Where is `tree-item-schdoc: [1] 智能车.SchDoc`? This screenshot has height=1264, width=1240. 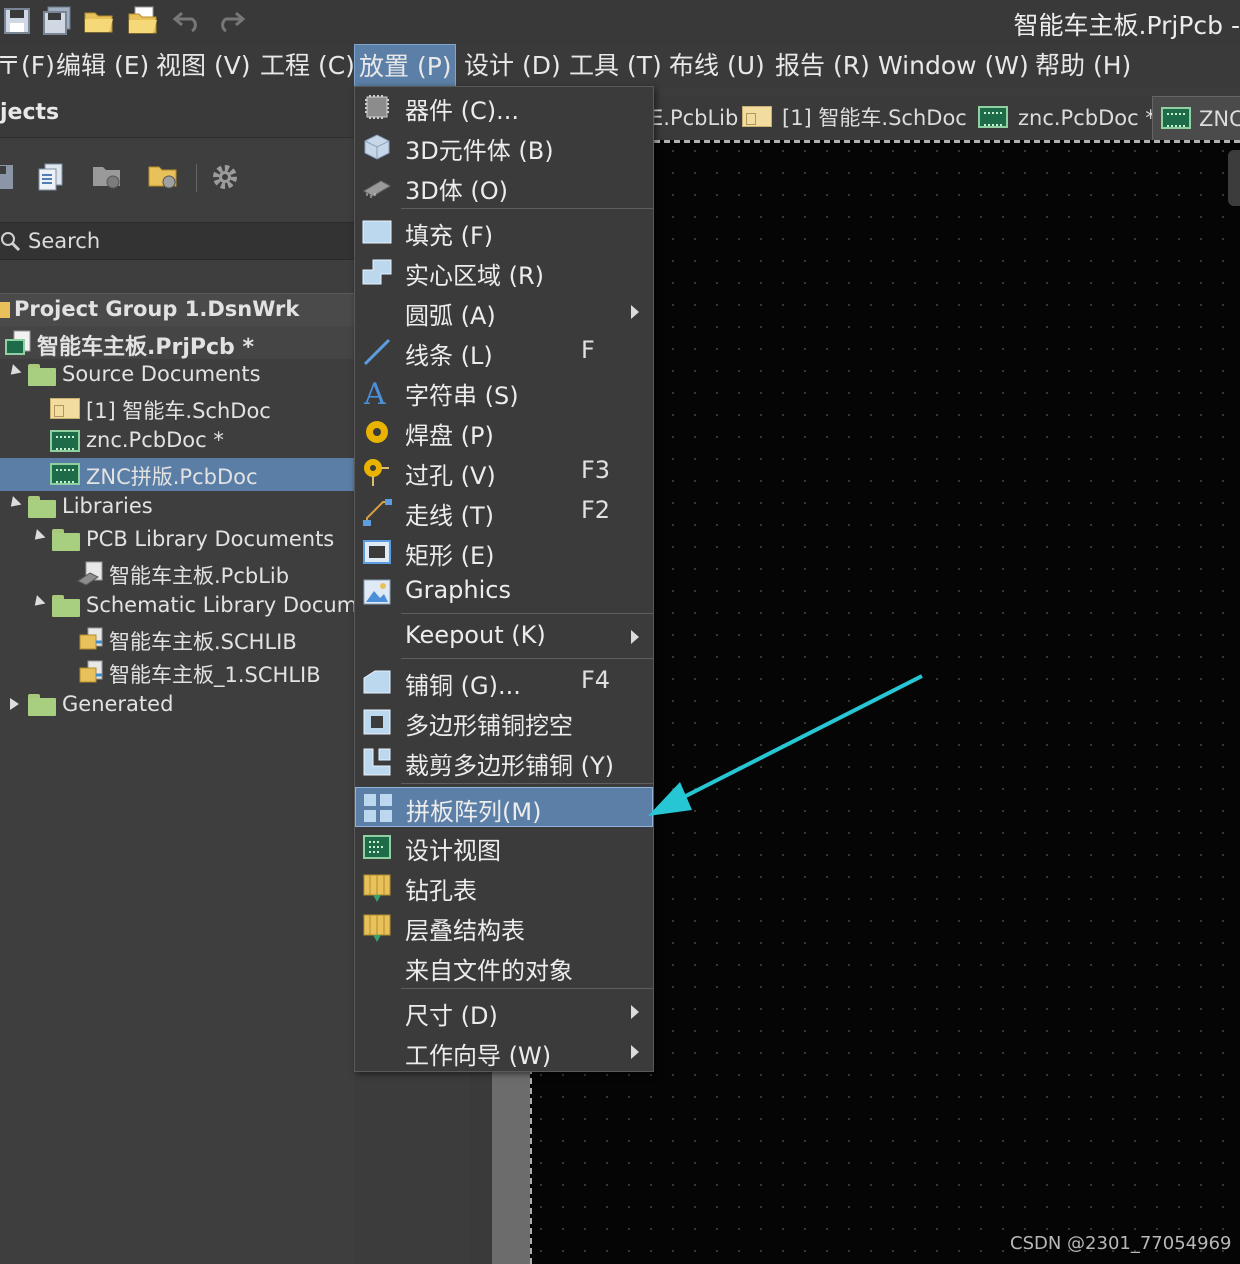
tree-item-schdoc: [1] 智能车.SchDoc is located at coordinates (177, 408).